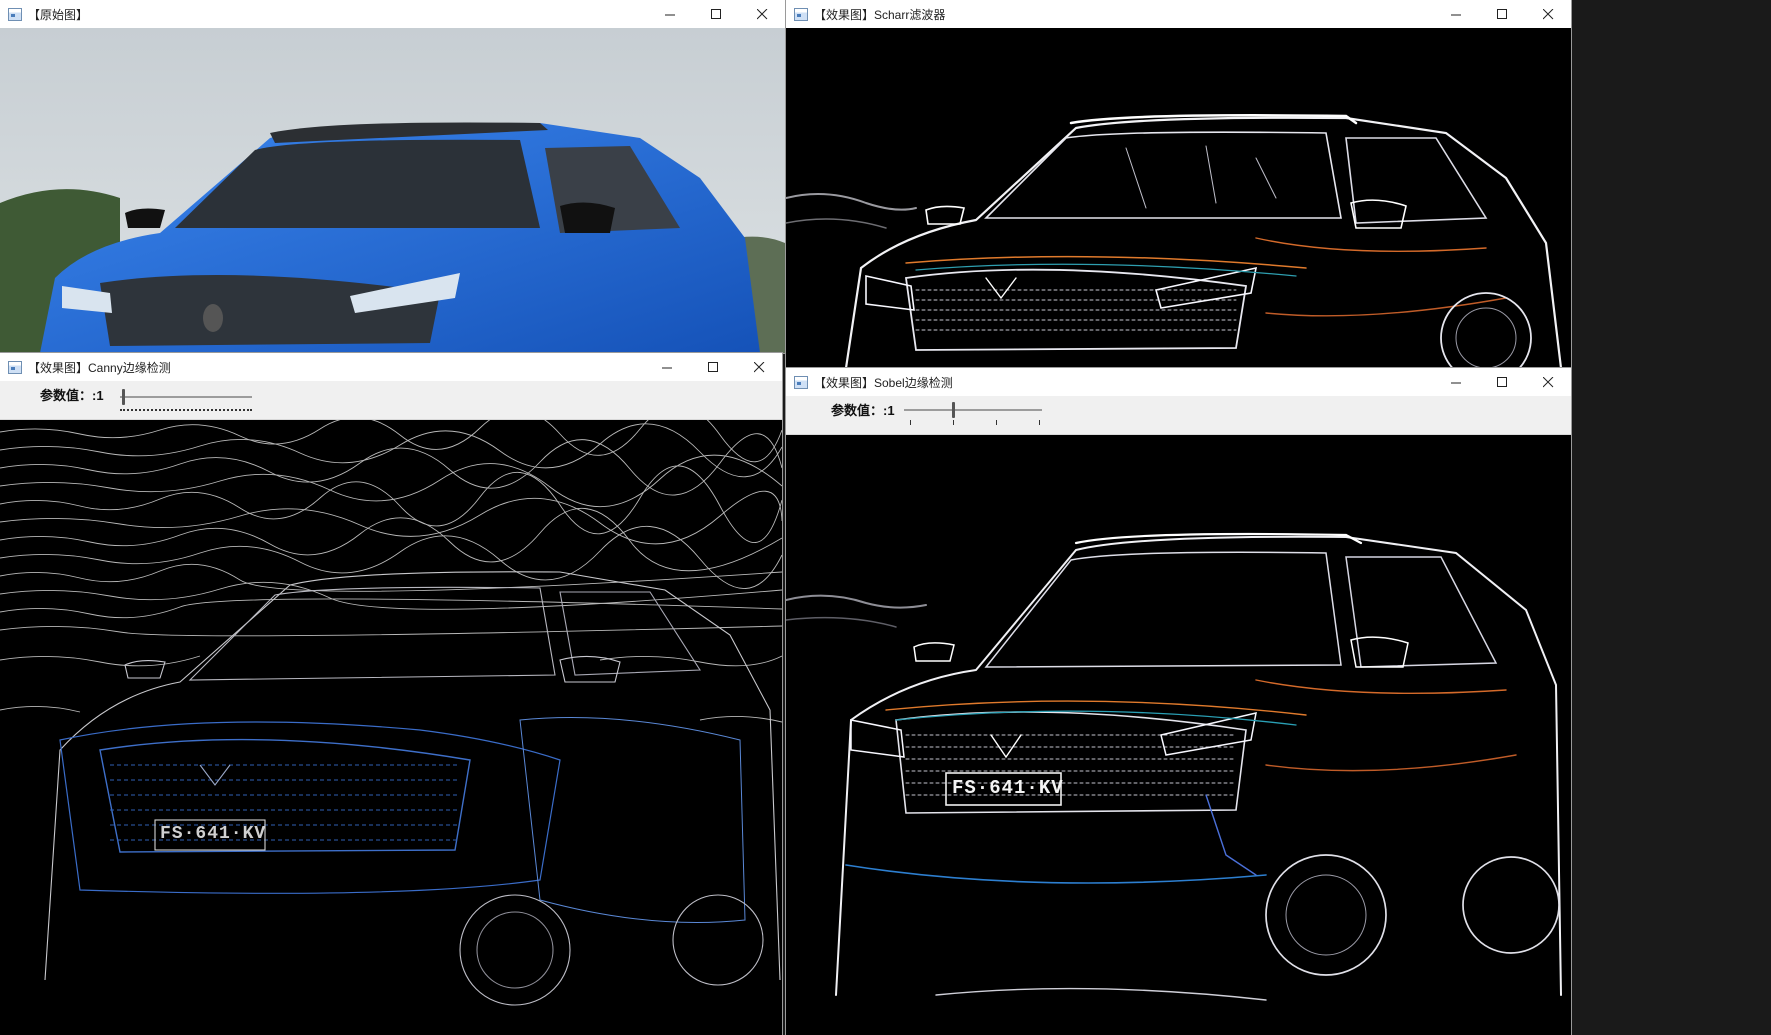 The width and height of the screenshot is (1771, 1035). I want to click on slider-ticks, so click(186, 408).